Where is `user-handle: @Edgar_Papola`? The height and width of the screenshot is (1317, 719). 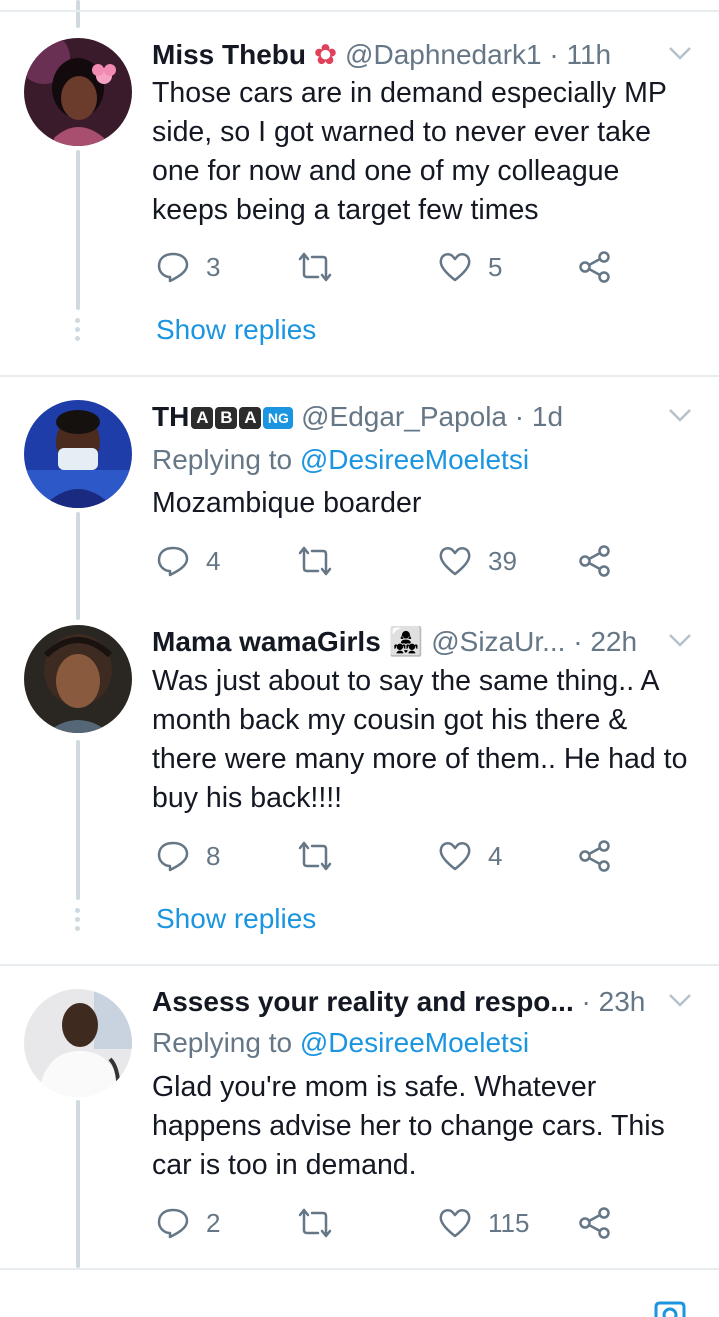 user-handle: @Edgar_Papola is located at coordinates (404, 416).